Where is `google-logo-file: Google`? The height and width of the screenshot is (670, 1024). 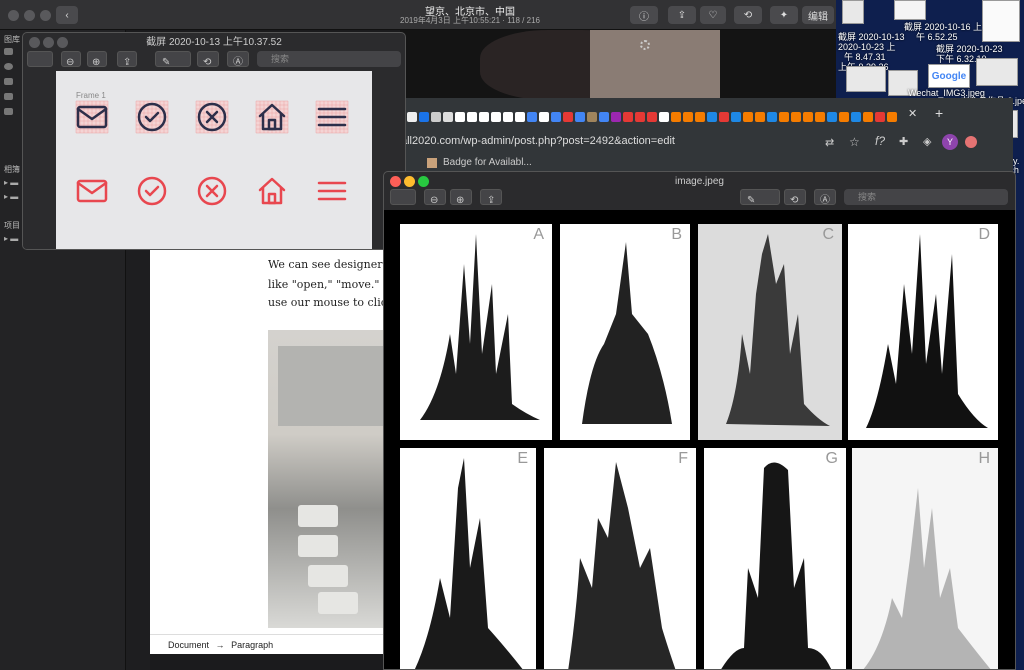 google-logo-file: Google is located at coordinates (949, 76).